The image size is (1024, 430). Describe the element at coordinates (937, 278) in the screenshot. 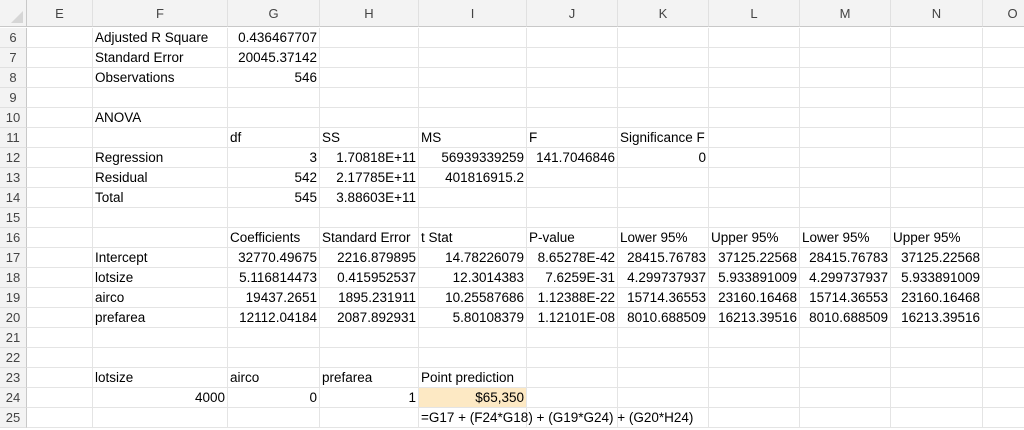

I see `cell-N18: 5.933891009` at that location.